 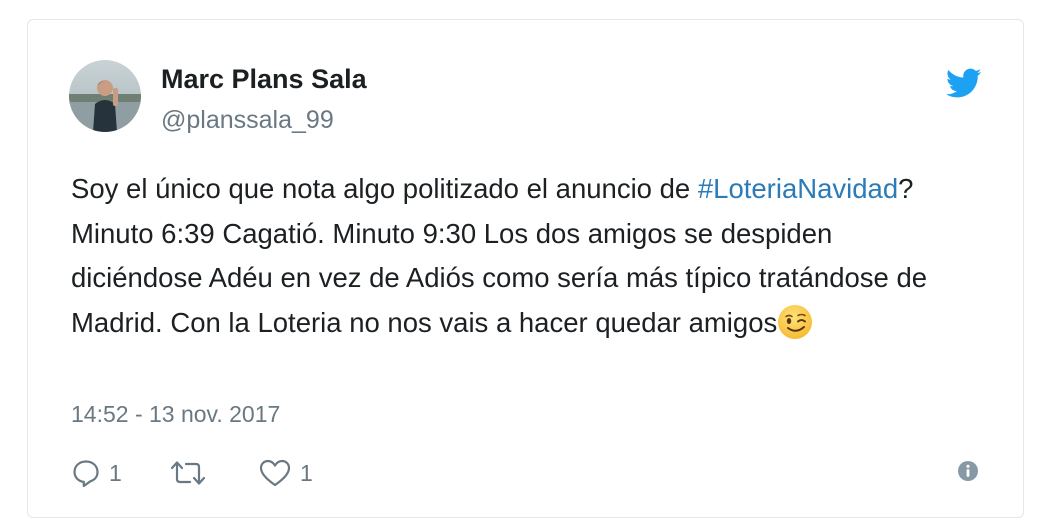 What do you see at coordinates (968, 471) in the screenshot?
I see `info-icon` at bounding box center [968, 471].